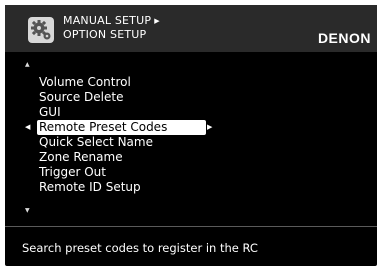 The height and width of the screenshot is (267, 378). What do you see at coordinates (50, 112) in the screenshot?
I see `menu-item-gui: GUI` at bounding box center [50, 112].